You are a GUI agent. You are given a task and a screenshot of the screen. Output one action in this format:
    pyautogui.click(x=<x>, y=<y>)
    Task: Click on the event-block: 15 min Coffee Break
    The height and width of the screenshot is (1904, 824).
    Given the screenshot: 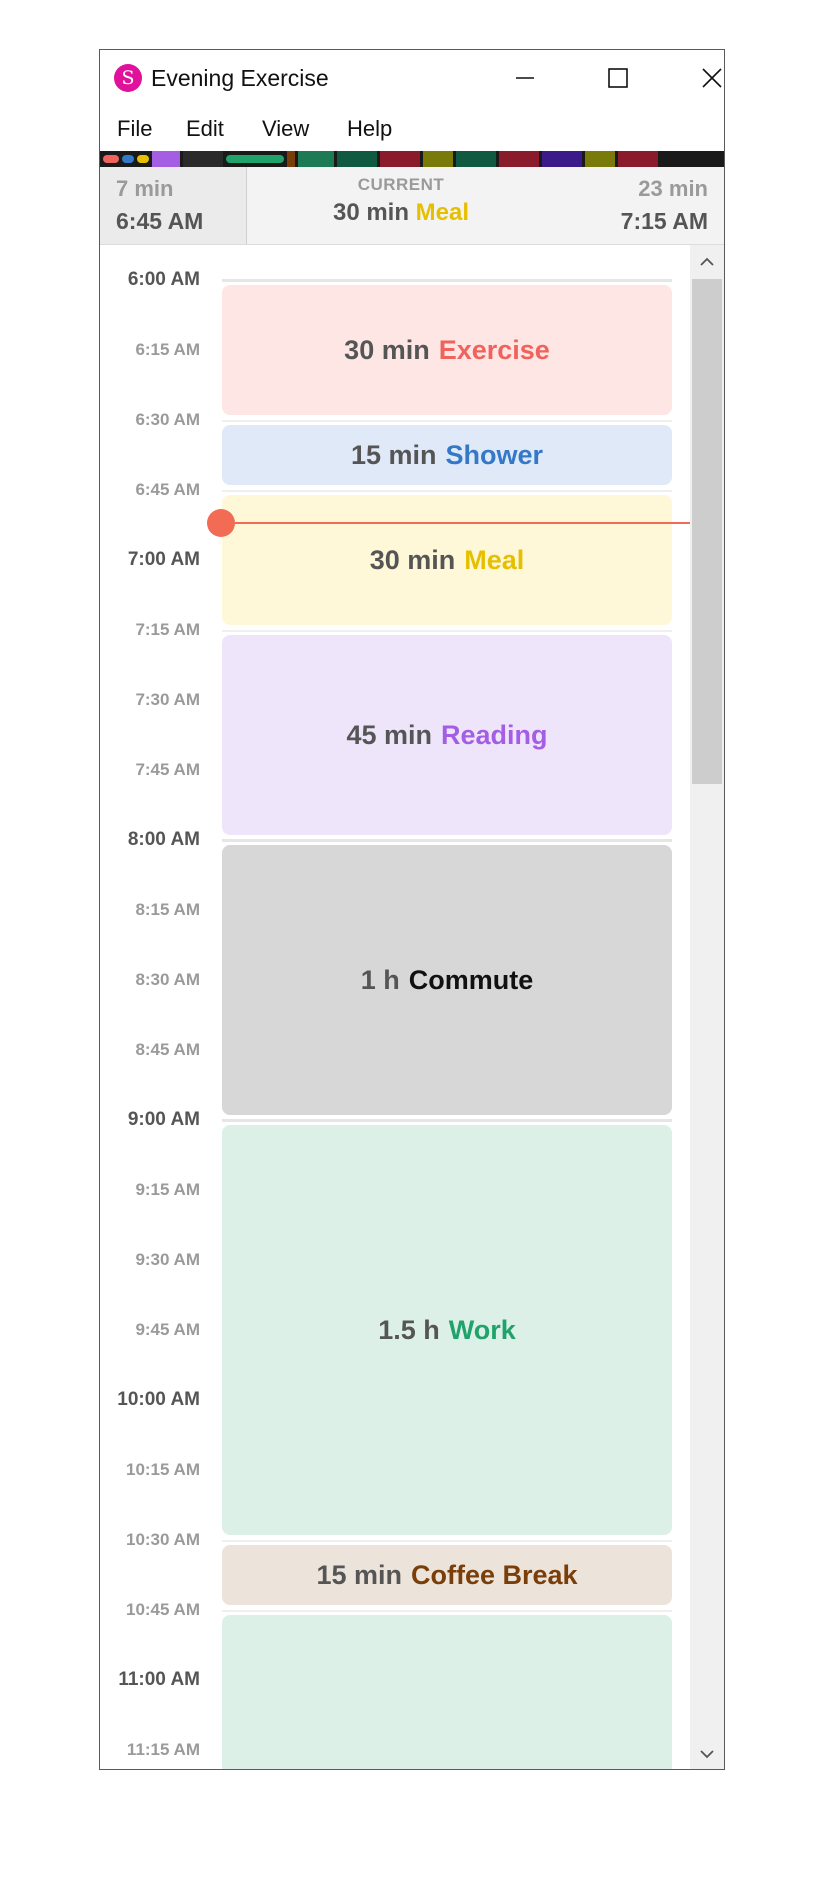 What is the action you would take?
    pyautogui.click(x=447, y=1575)
    